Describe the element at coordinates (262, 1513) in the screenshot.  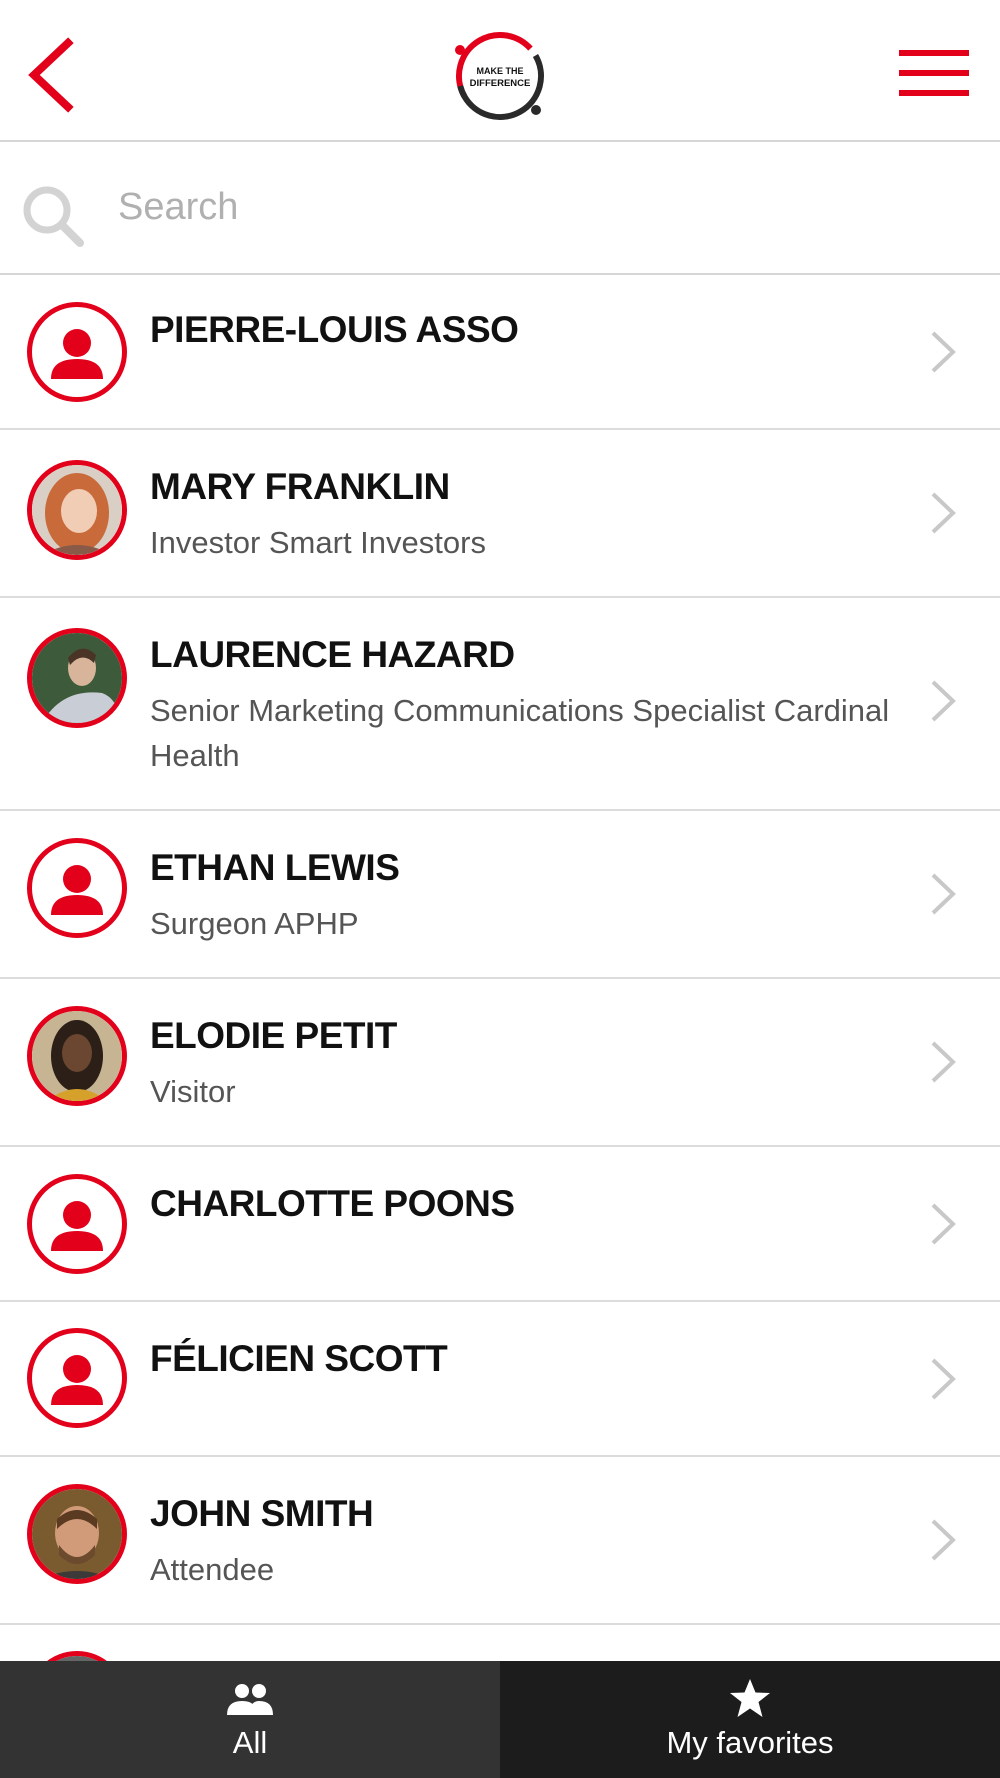
I see `attendee-name: JOHN SMITH` at that location.